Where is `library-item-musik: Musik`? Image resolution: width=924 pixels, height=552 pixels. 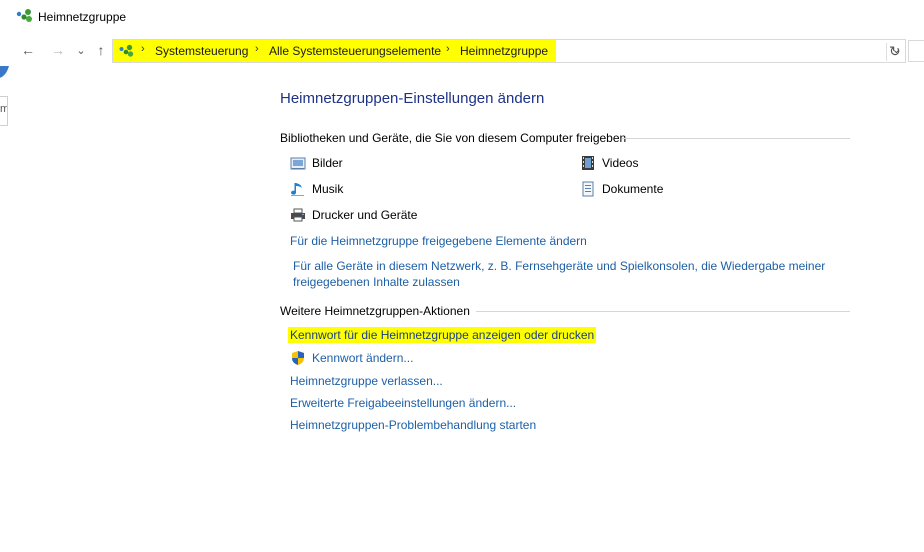
library-item-musik: Musik is located at coordinates (316, 189).